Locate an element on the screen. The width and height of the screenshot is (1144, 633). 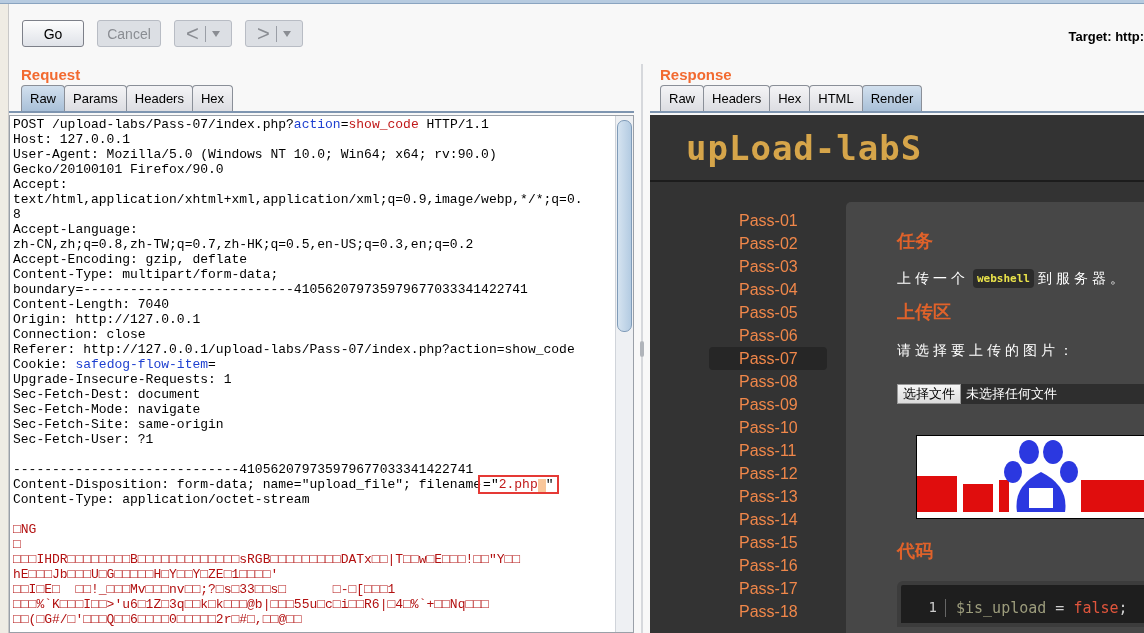
nav-link: Pass-11 is located at coordinates (768, 450).